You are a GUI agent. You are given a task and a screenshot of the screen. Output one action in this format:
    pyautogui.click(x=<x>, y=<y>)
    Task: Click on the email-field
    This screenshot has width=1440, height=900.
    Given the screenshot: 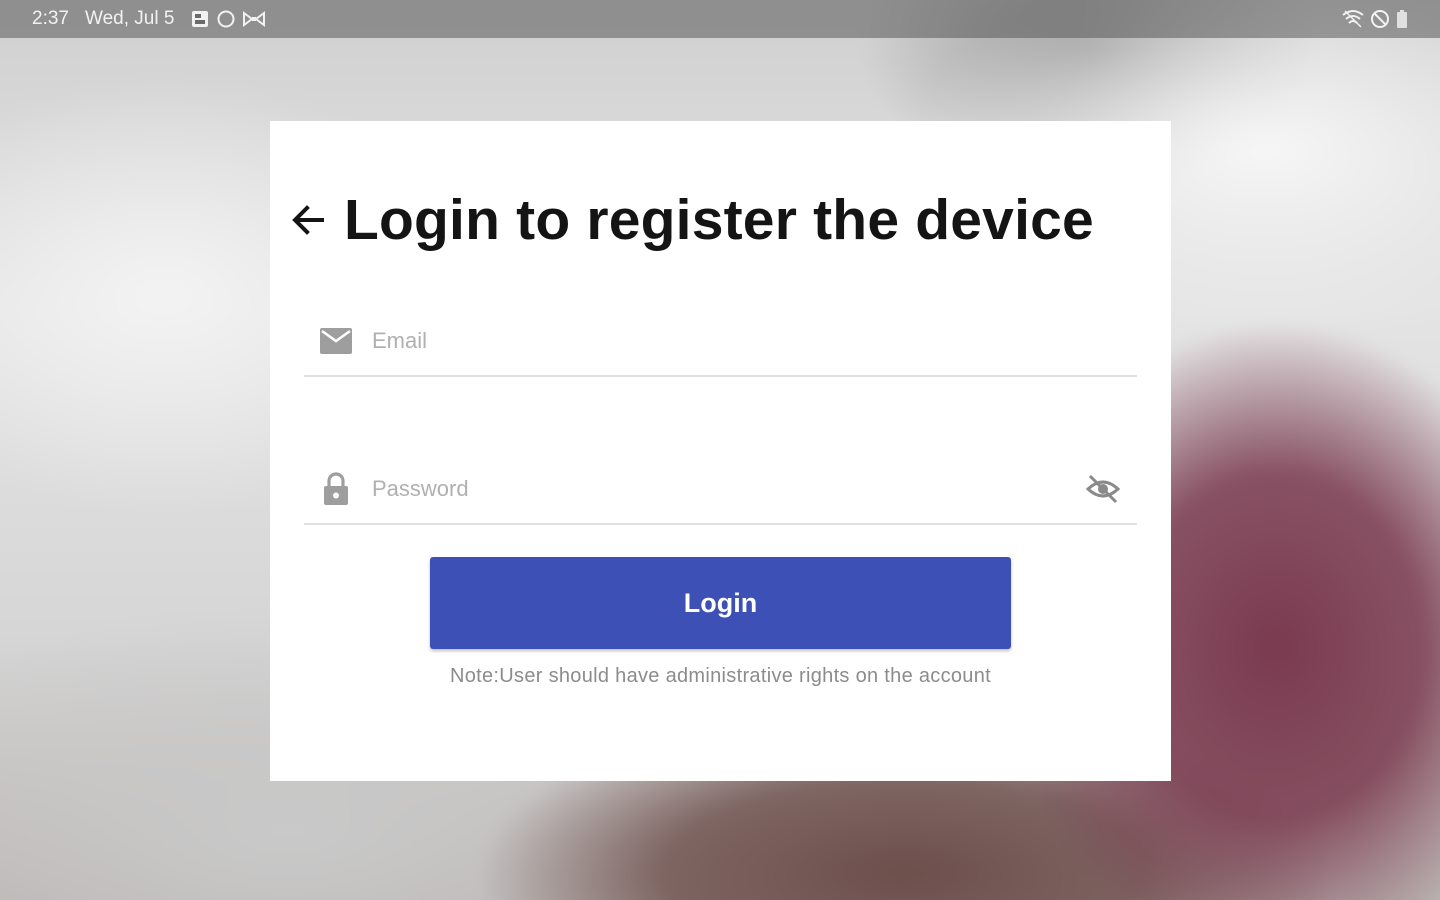 What is the action you would take?
    pyautogui.click(x=720, y=342)
    